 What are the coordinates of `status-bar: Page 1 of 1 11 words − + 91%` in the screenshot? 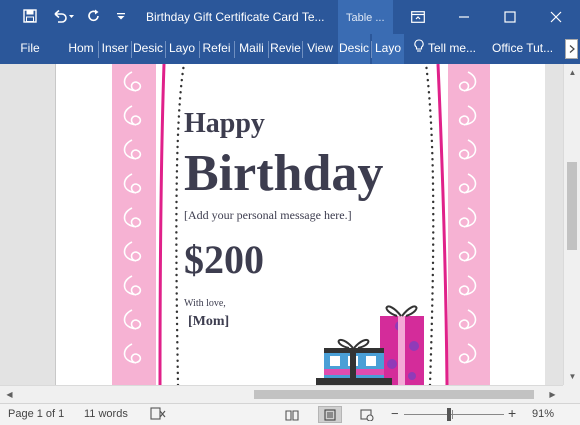 It's located at (290, 414).